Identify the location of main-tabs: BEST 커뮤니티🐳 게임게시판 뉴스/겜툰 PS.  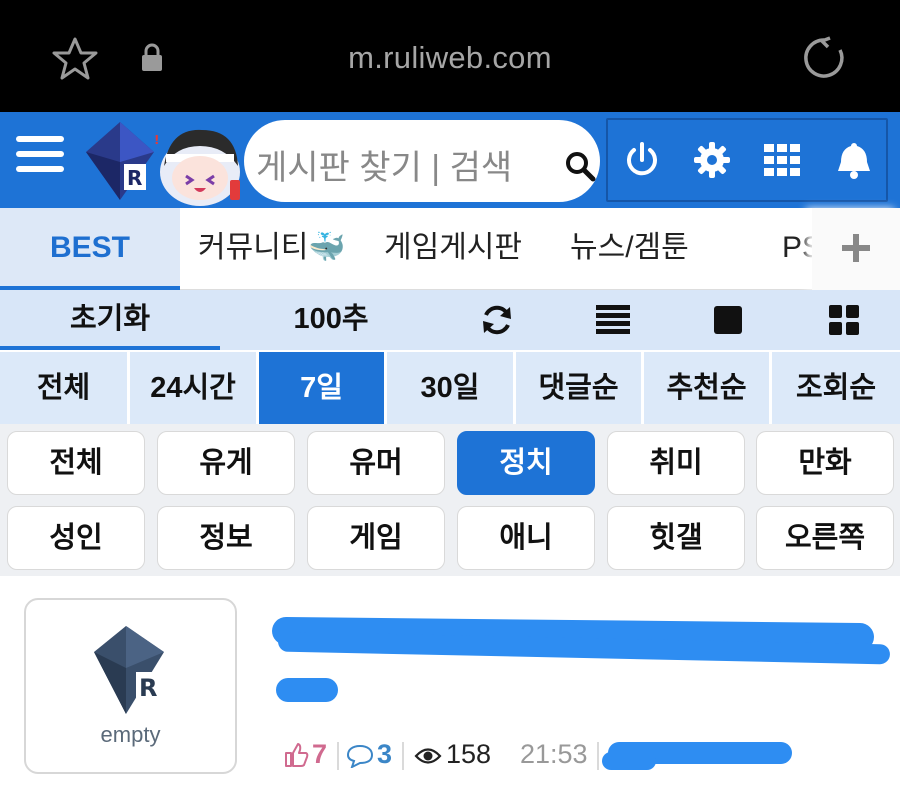
(450, 249).